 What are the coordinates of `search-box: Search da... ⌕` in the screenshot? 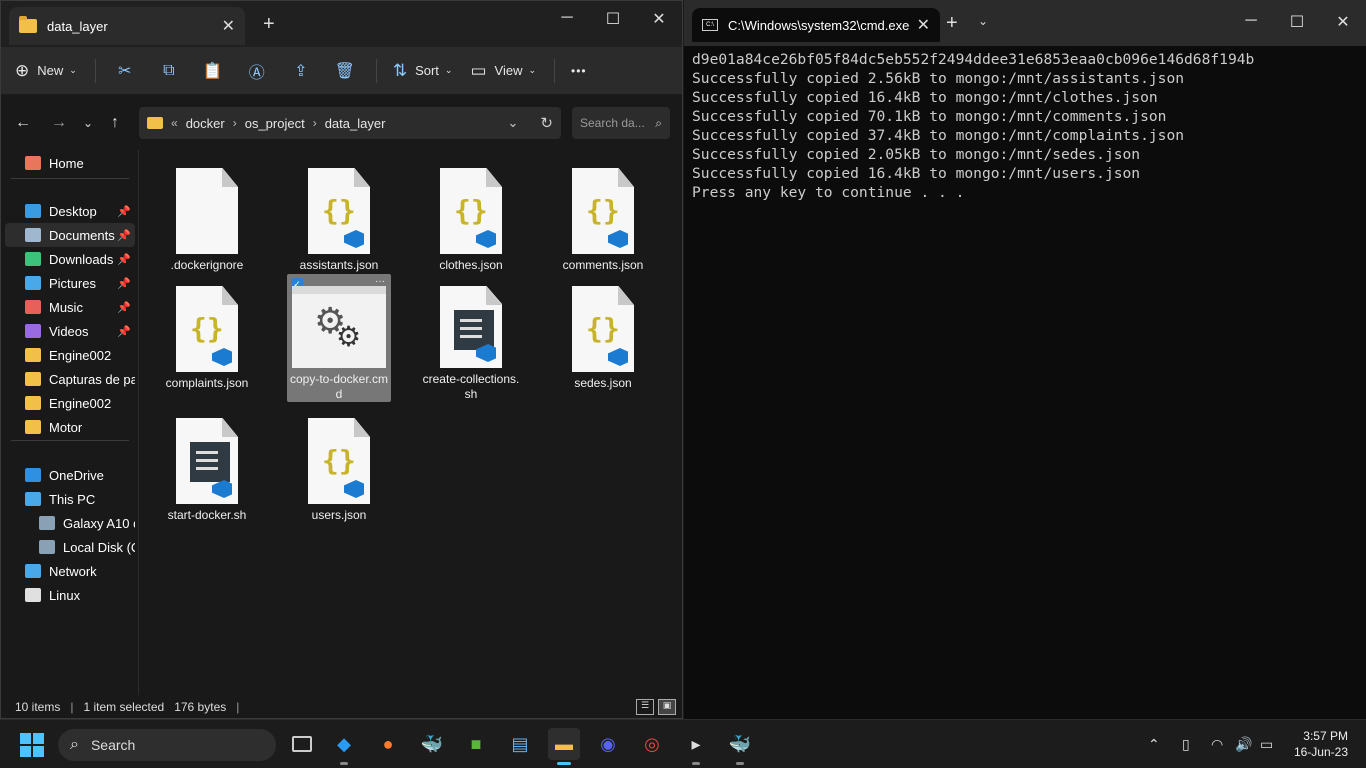 It's located at (621, 123).